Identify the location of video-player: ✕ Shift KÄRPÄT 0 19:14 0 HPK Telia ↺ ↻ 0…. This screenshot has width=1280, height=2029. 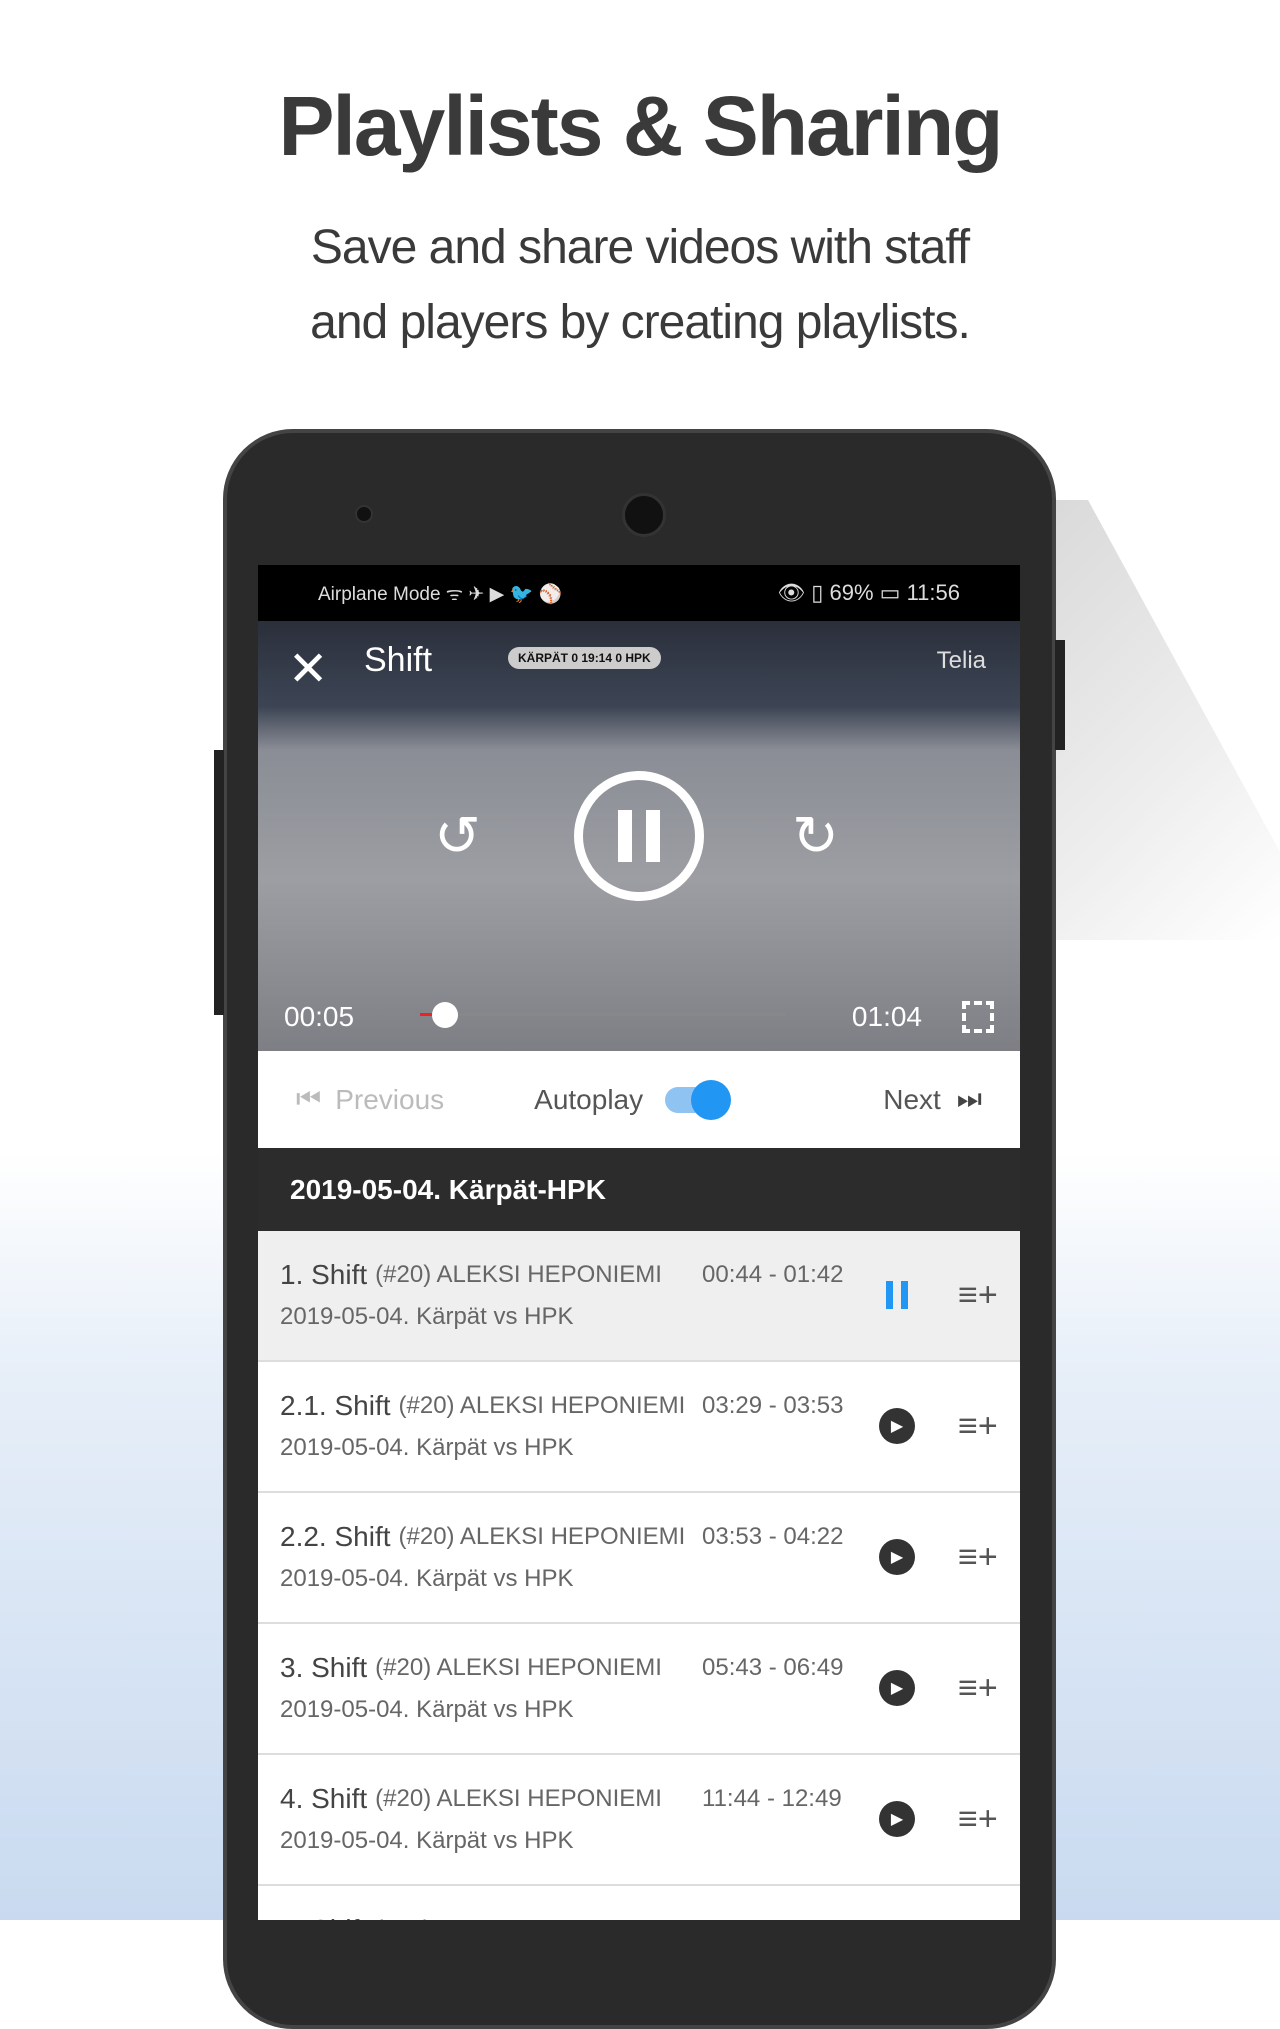
(639, 836).